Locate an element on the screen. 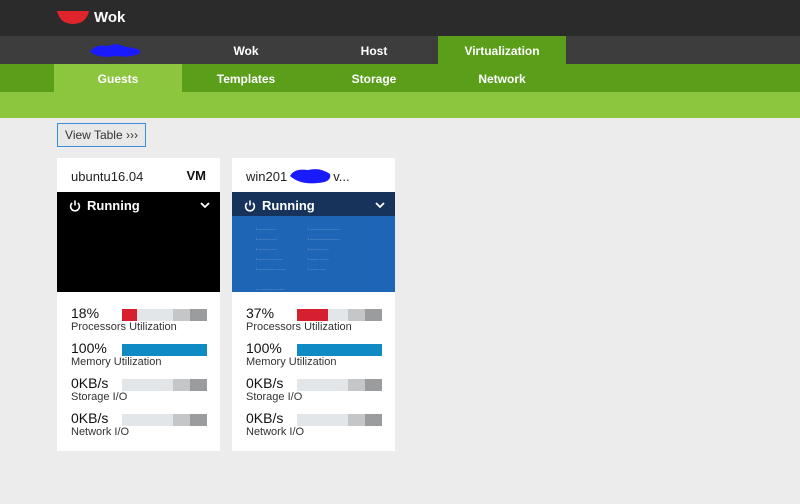 This screenshot has height=504, width=800. redacted-host-name is located at coordinates (115, 50).